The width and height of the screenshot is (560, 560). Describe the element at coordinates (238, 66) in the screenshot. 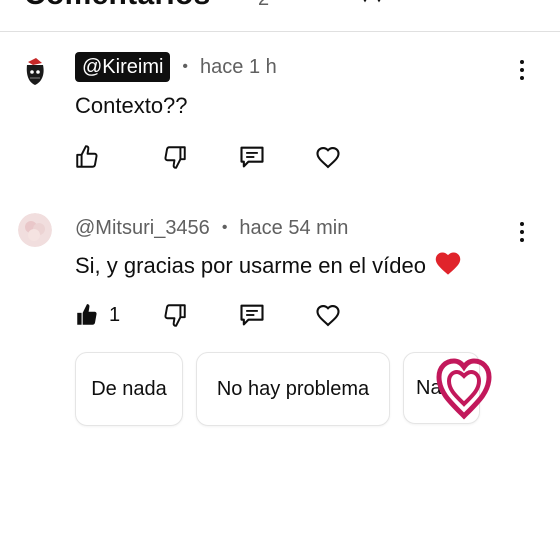

I see `comment-time: hace 1 h` at that location.